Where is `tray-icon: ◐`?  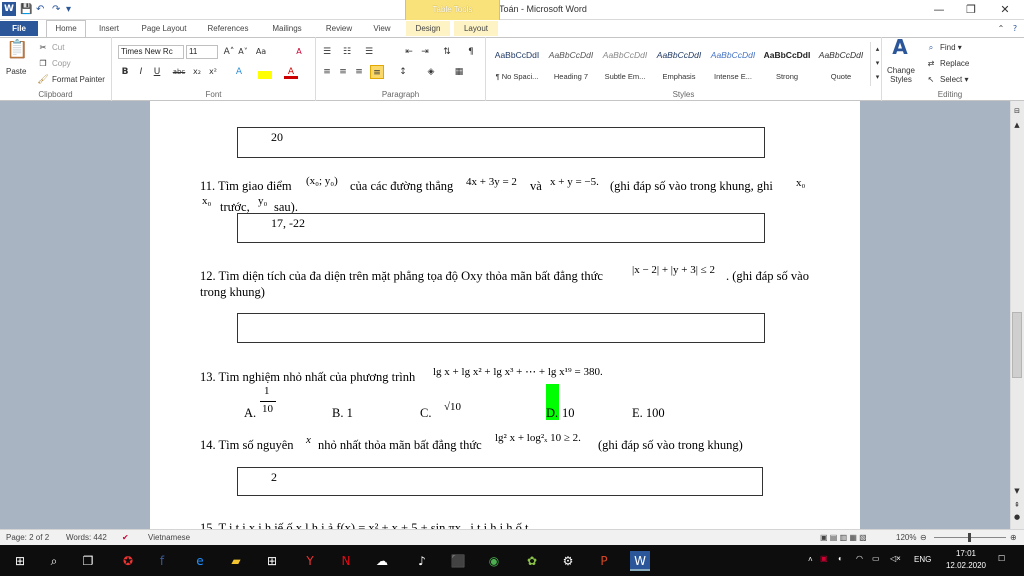 tray-icon: ◐ is located at coordinates (840, 558).